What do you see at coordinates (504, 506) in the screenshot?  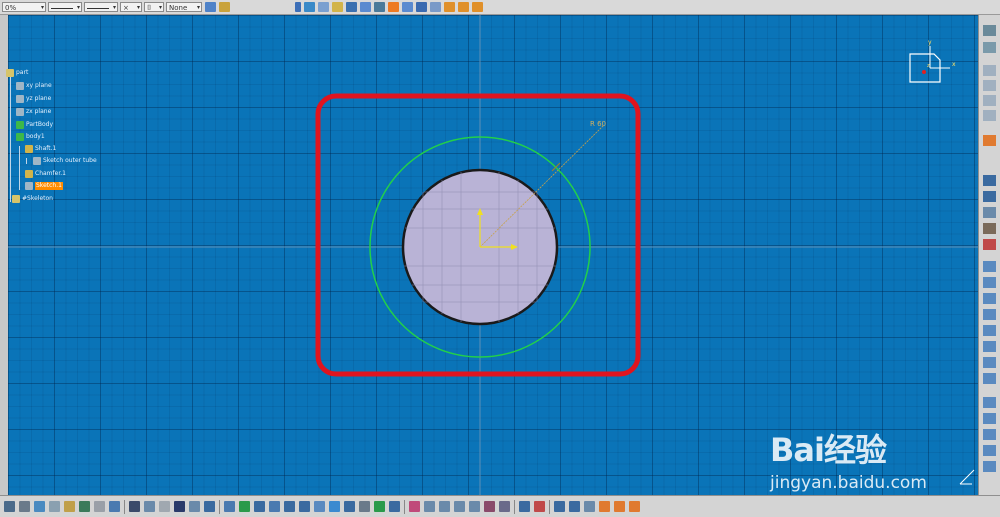 I see `output-icon` at bounding box center [504, 506].